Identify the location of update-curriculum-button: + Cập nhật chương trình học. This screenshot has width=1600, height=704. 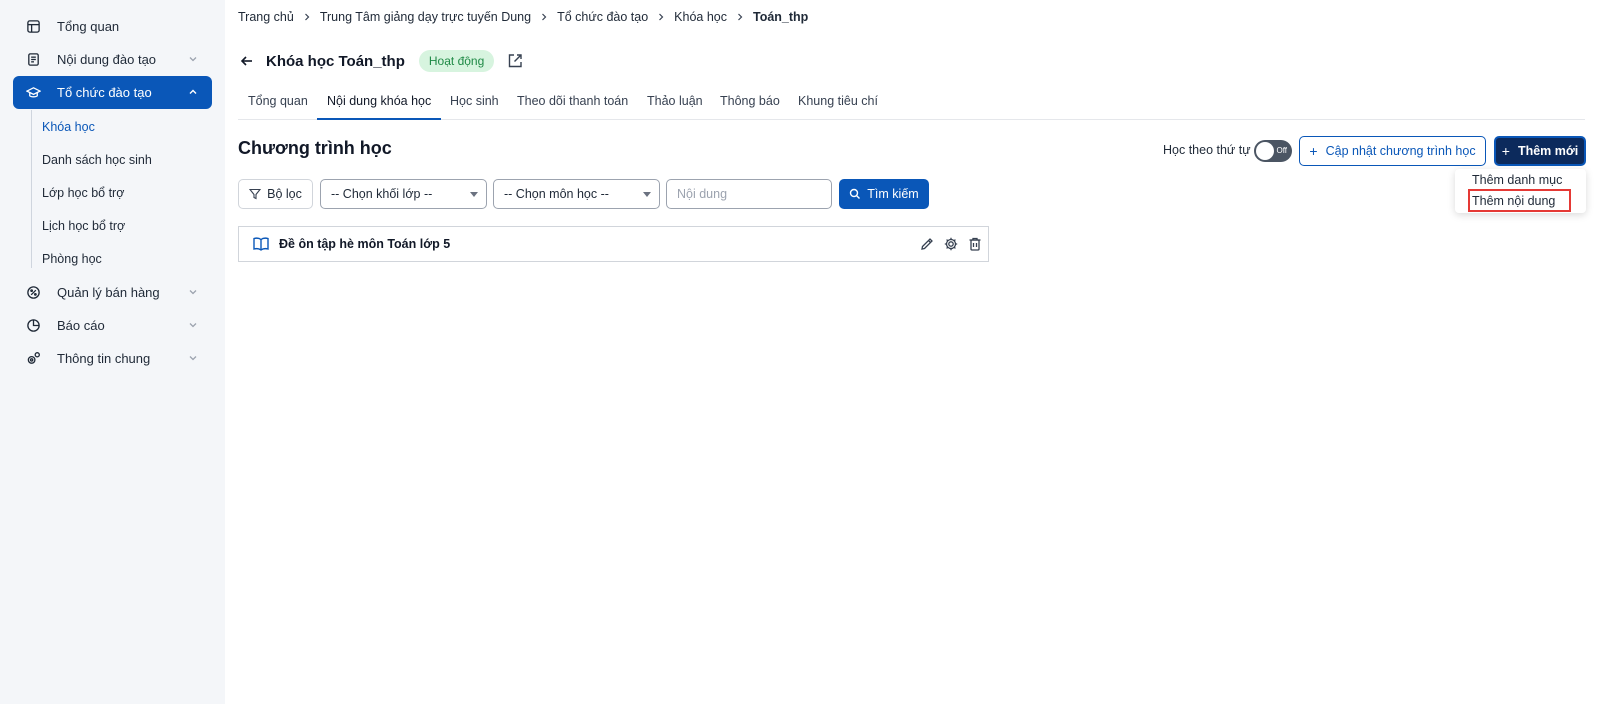
(1392, 151).